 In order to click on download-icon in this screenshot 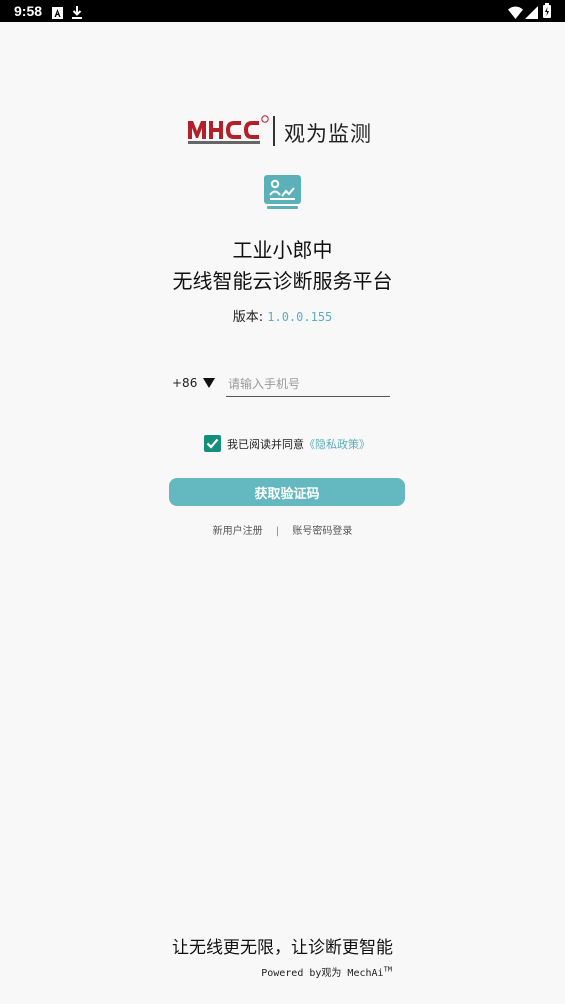, I will do `click(77, 13)`.